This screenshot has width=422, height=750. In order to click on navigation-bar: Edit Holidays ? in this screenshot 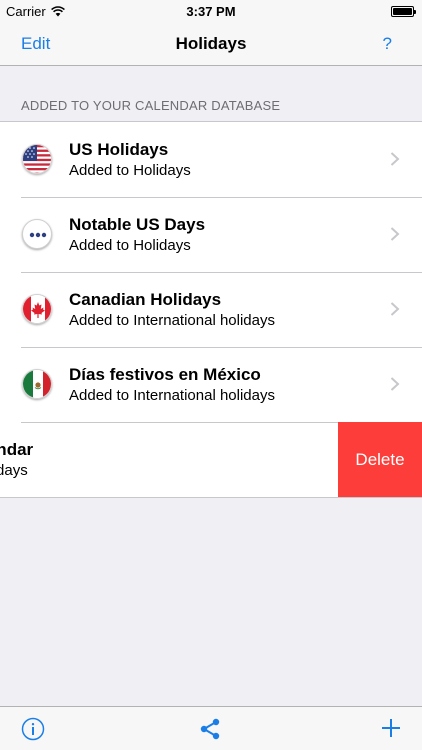, I will do `click(211, 44)`.